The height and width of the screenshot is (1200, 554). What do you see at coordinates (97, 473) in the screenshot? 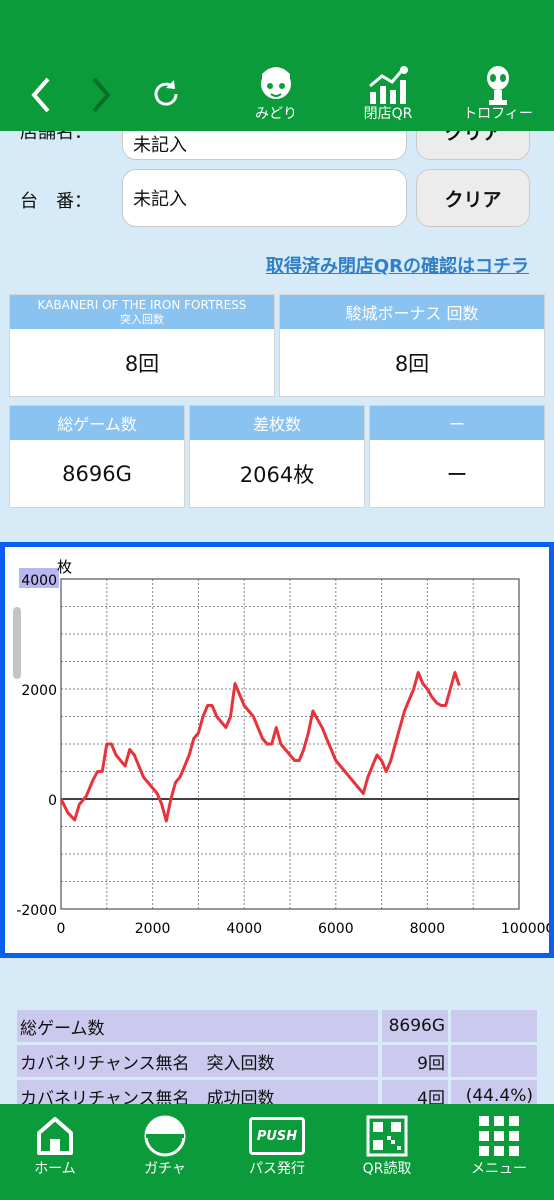
I see `total-games-value: 8696G` at bounding box center [97, 473].